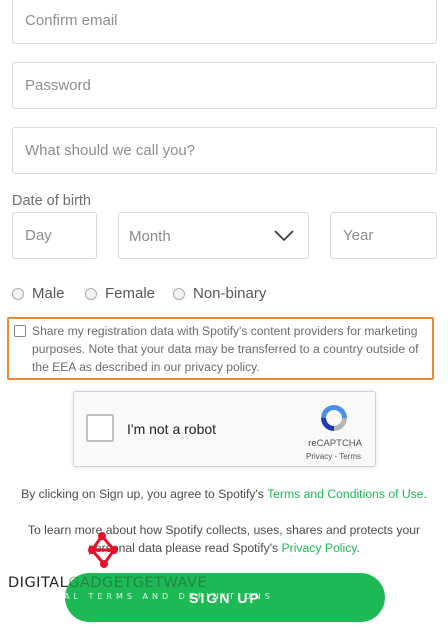 The height and width of the screenshot is (634, 448). What do you see at coordinates (169, 596) in the screenshot?
I see `watermark-subtitle: AL TERMS AND DEFINITIONS` at bounding box center [169, 596].